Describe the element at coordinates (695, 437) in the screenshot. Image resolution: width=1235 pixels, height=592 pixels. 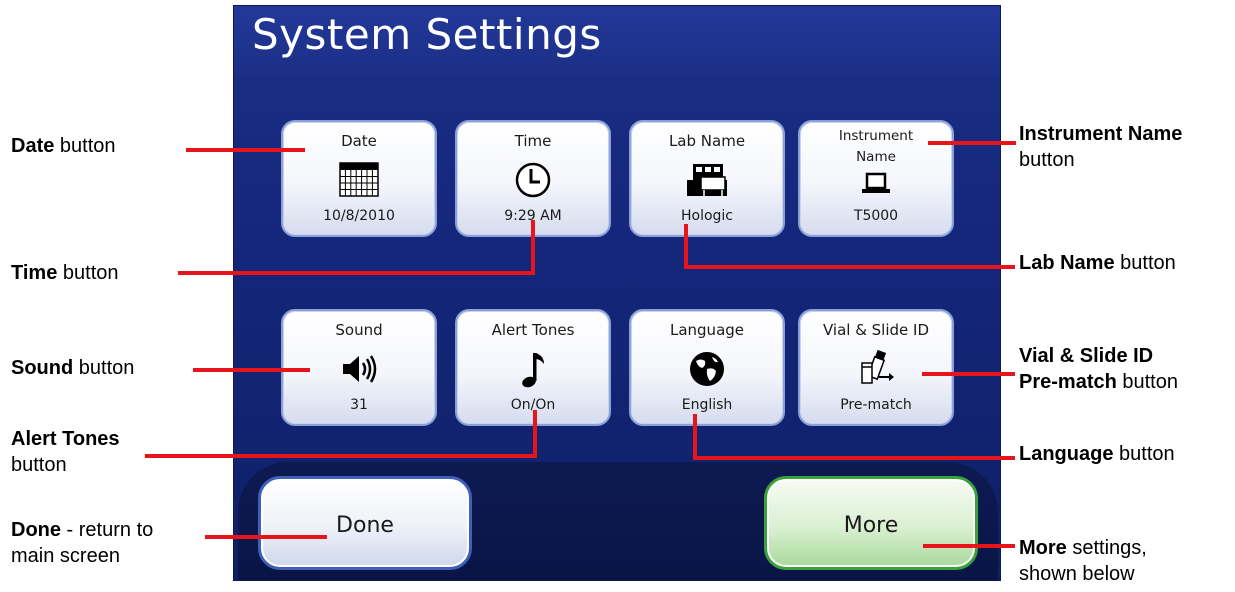
I see `language-callout-line-v` at that location.